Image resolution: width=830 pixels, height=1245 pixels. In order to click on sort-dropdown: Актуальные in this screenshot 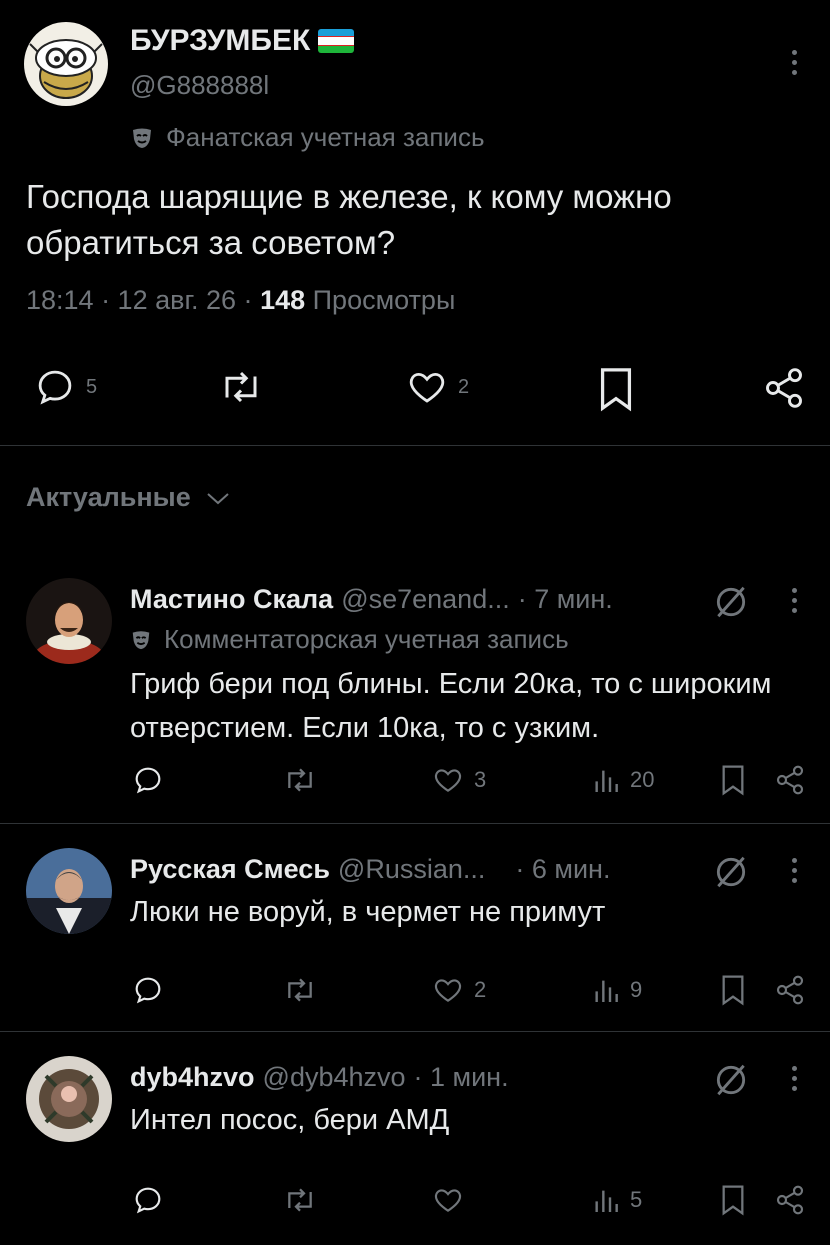, I will do `click(128, 497)`.